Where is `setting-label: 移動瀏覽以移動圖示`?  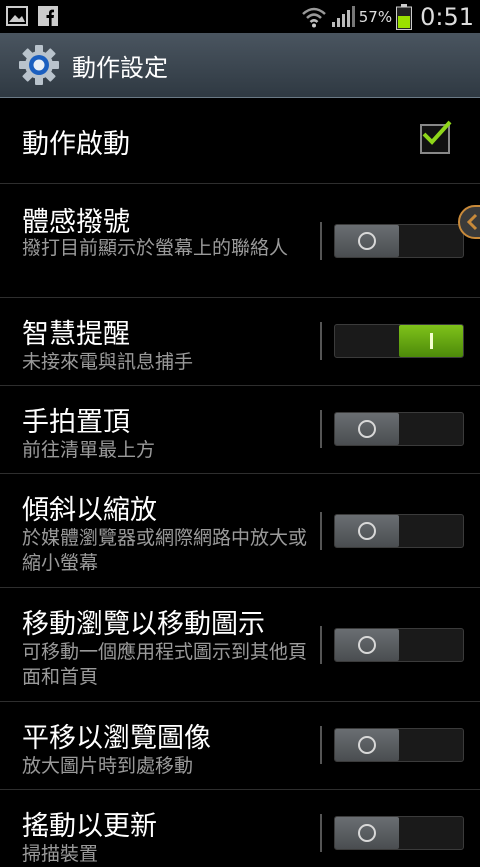 setting-label: 移動瀏覽以移動圖示 is located at coordinates (143, 624).